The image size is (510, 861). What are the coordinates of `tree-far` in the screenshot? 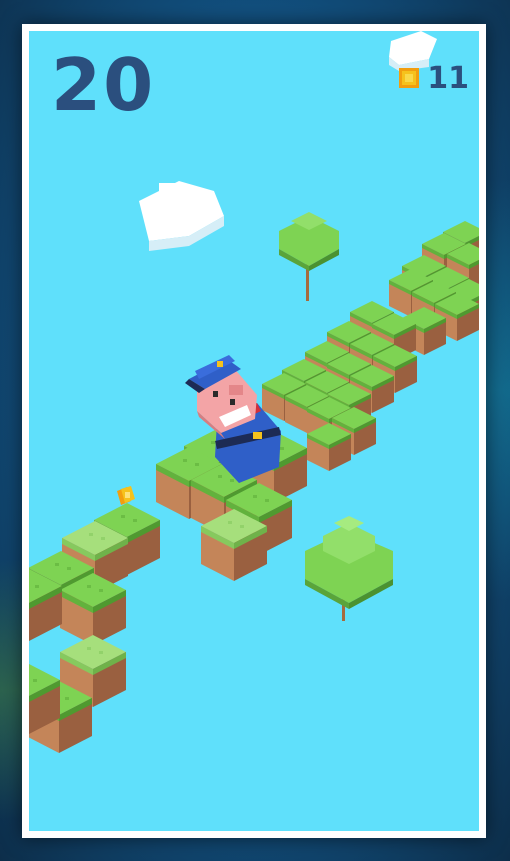 It's located at (309, 256).